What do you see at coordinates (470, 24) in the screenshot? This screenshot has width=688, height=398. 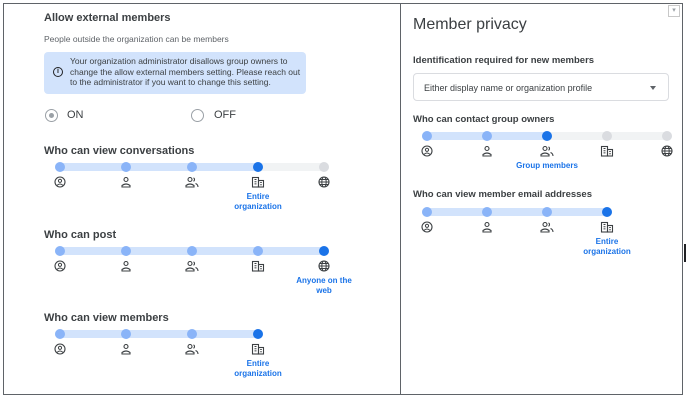 I see `member-privacy-title: Member privacy` at bounding box center [470, 24].